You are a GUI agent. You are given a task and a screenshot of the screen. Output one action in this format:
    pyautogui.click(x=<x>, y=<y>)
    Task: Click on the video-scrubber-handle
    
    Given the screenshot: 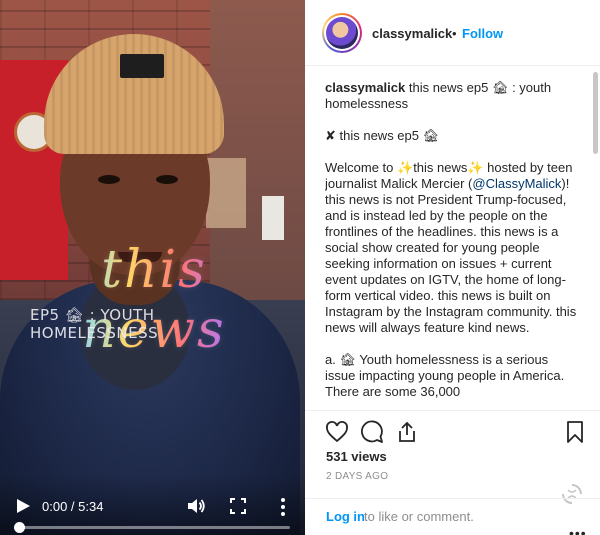 What is the action you would take?
    pyautogui.click(x=19, y=527)
    